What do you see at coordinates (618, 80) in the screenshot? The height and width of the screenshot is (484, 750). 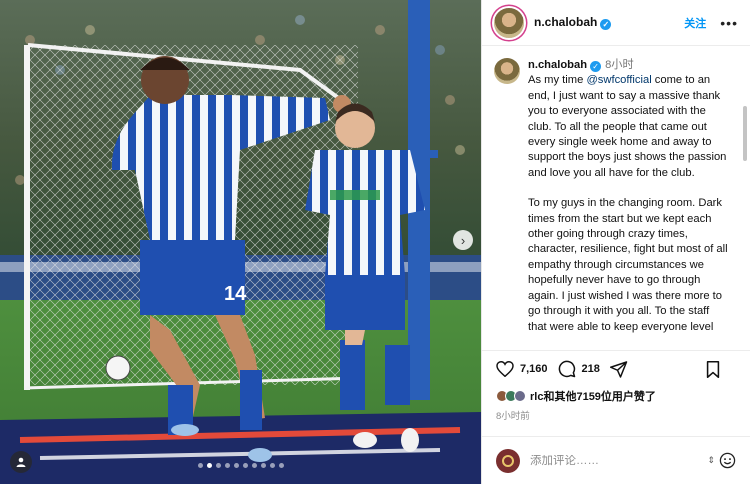 I see `mention-link: @swfcofficial` at bounding box center [618, 80].